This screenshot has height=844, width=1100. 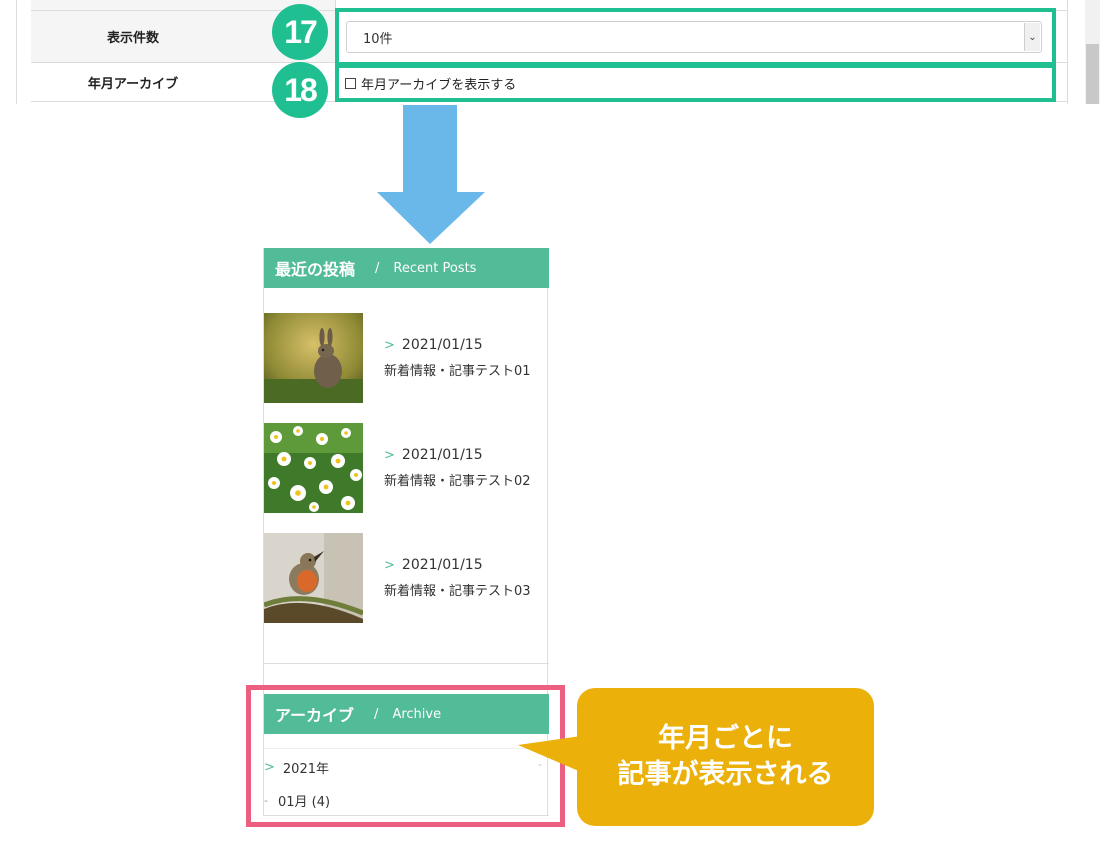 I want to click on recent-posts-header: 最近の投稿 / Recent Posts, so click(x=406, y=268).